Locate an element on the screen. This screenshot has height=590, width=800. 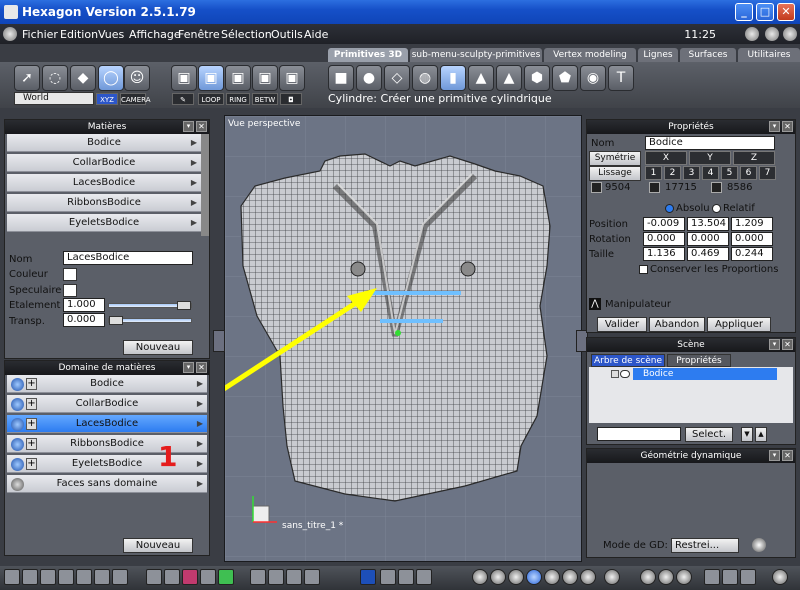
zoom-icon is located at coordinates (294, 577).